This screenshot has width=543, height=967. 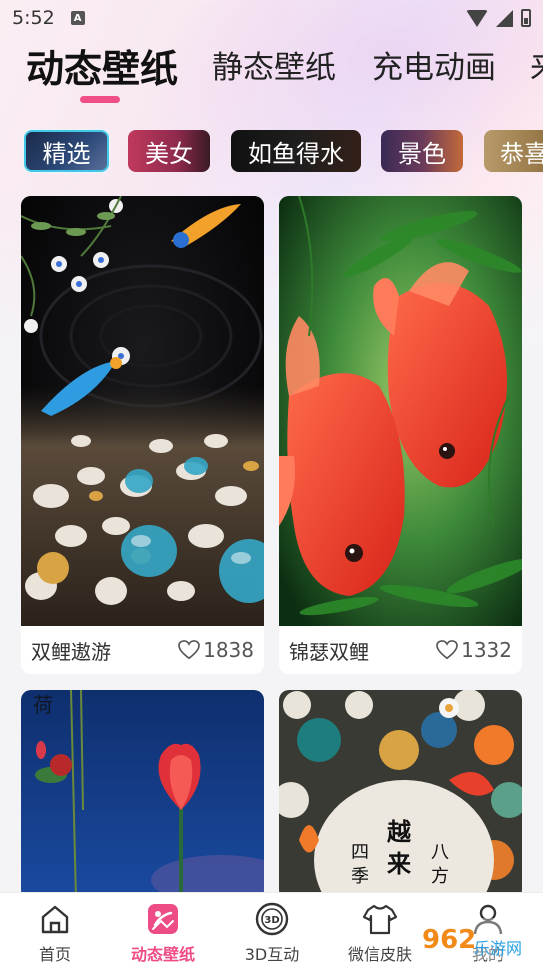 I want to click on nav-label: 动态壁纸, so click(x=162, y=954).